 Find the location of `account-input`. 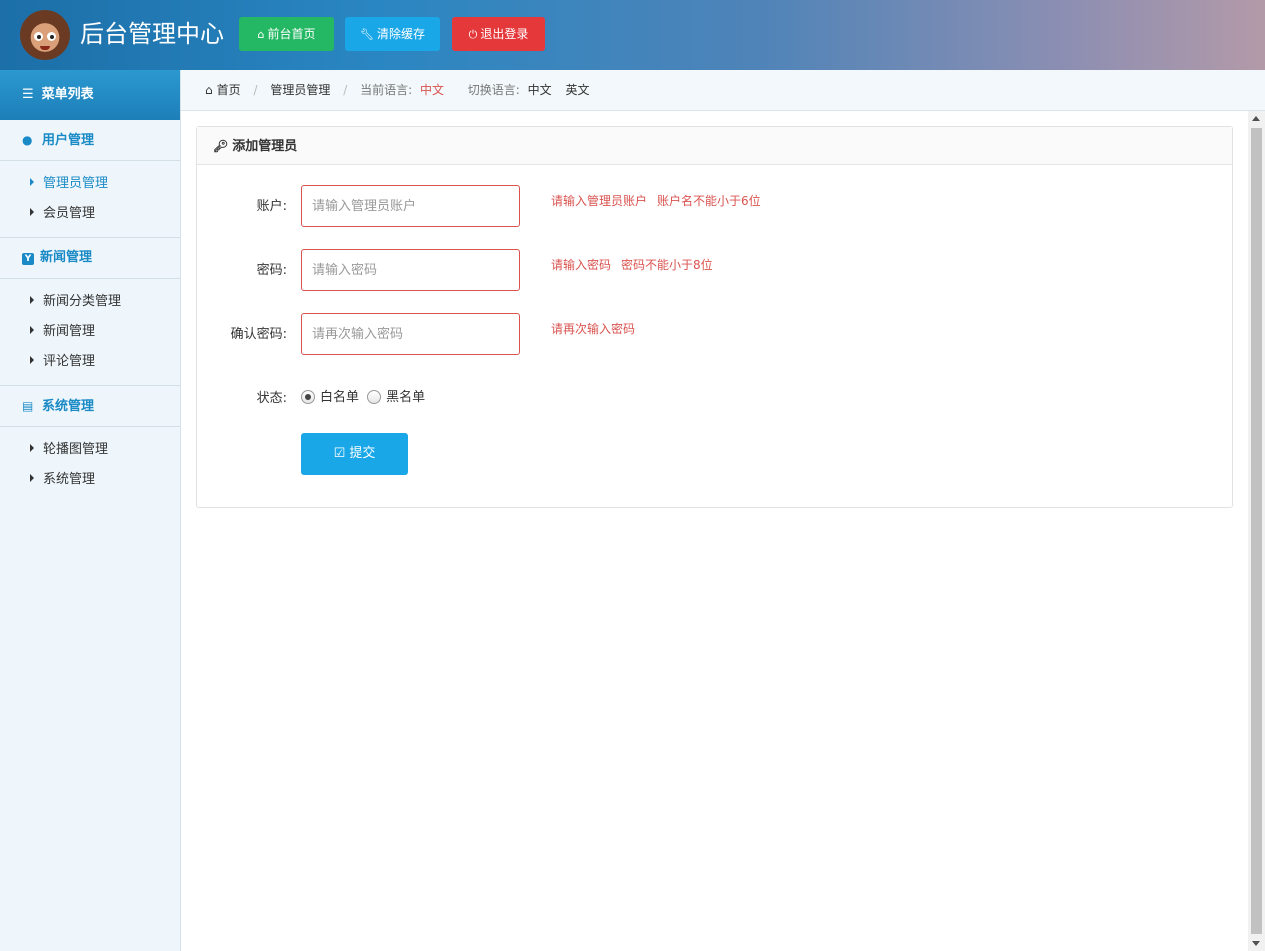

account-input is located at coordinates (410, 206).